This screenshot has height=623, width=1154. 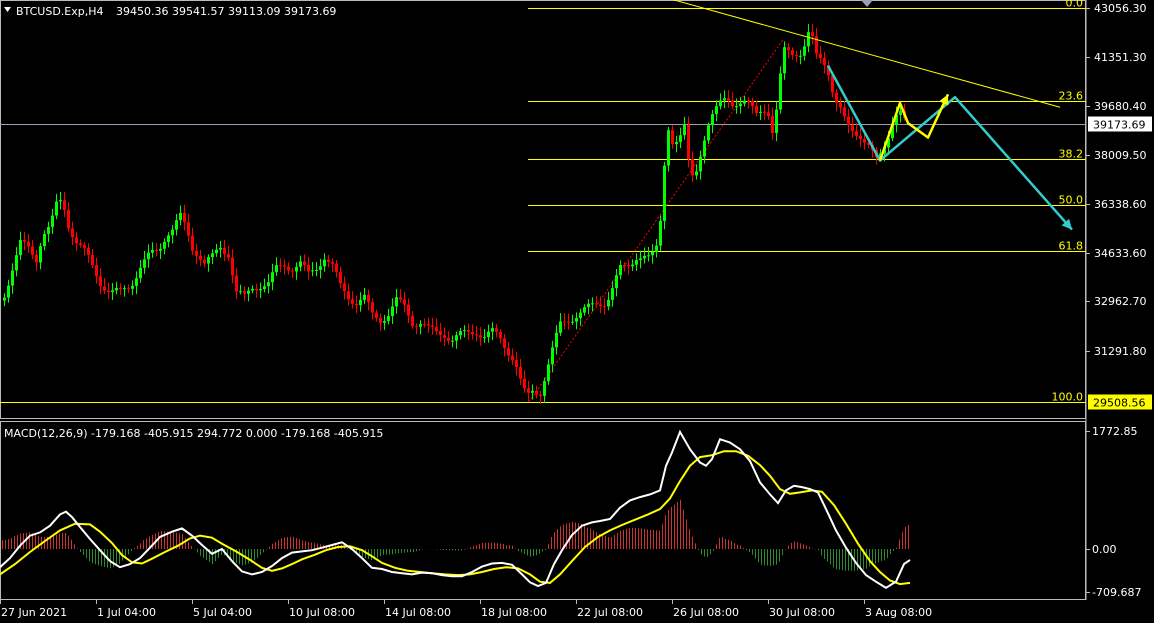 I want to click on price-tick-label: 31291.80, so click(x=1120, y=351).